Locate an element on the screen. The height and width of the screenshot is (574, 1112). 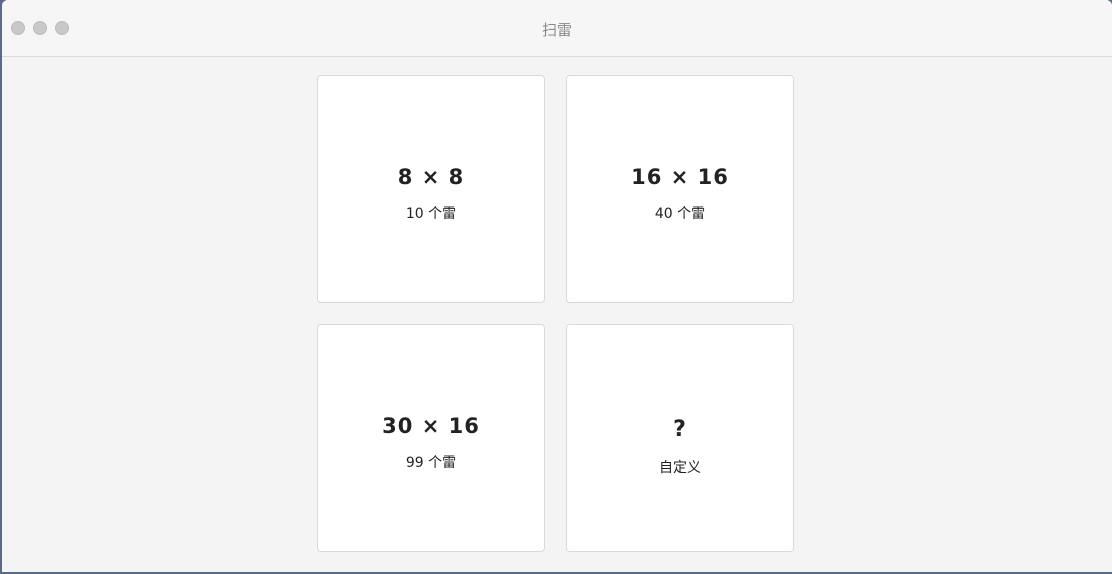
board-size-label: 8 × 8 is located at coordinates (431, 177).